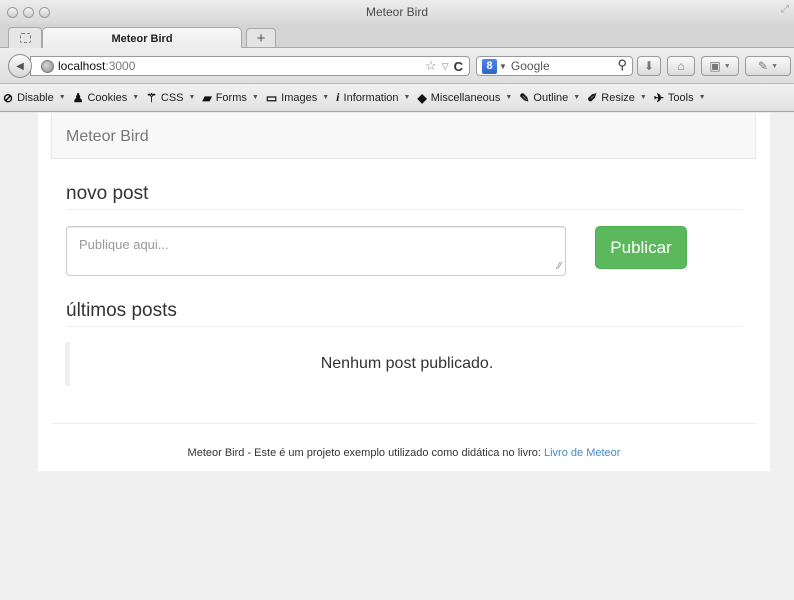 The height and width of the screenshot is (600, 794). I want to click on dev-menu-cookies: ♟ Cookies ▼, so click(106, 98).